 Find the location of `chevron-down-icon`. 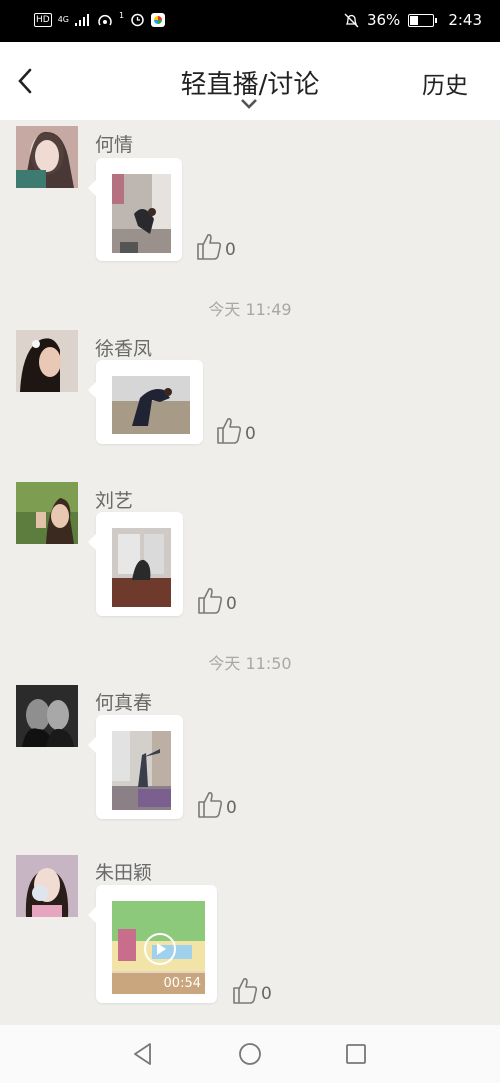

chevron-down-icon is located at coordinates (249, 104).